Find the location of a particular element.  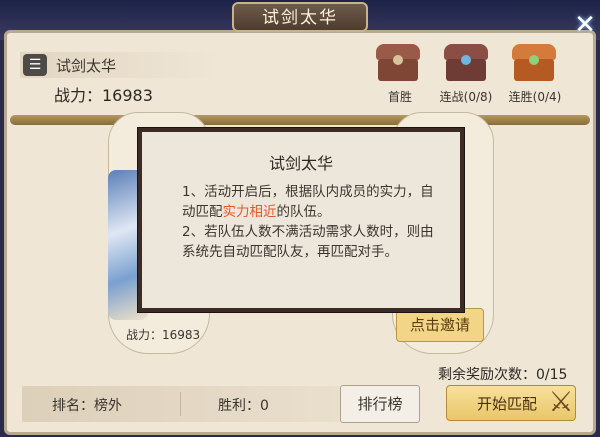

player-power: 战力：16983 is located at coordinates (103, 95).